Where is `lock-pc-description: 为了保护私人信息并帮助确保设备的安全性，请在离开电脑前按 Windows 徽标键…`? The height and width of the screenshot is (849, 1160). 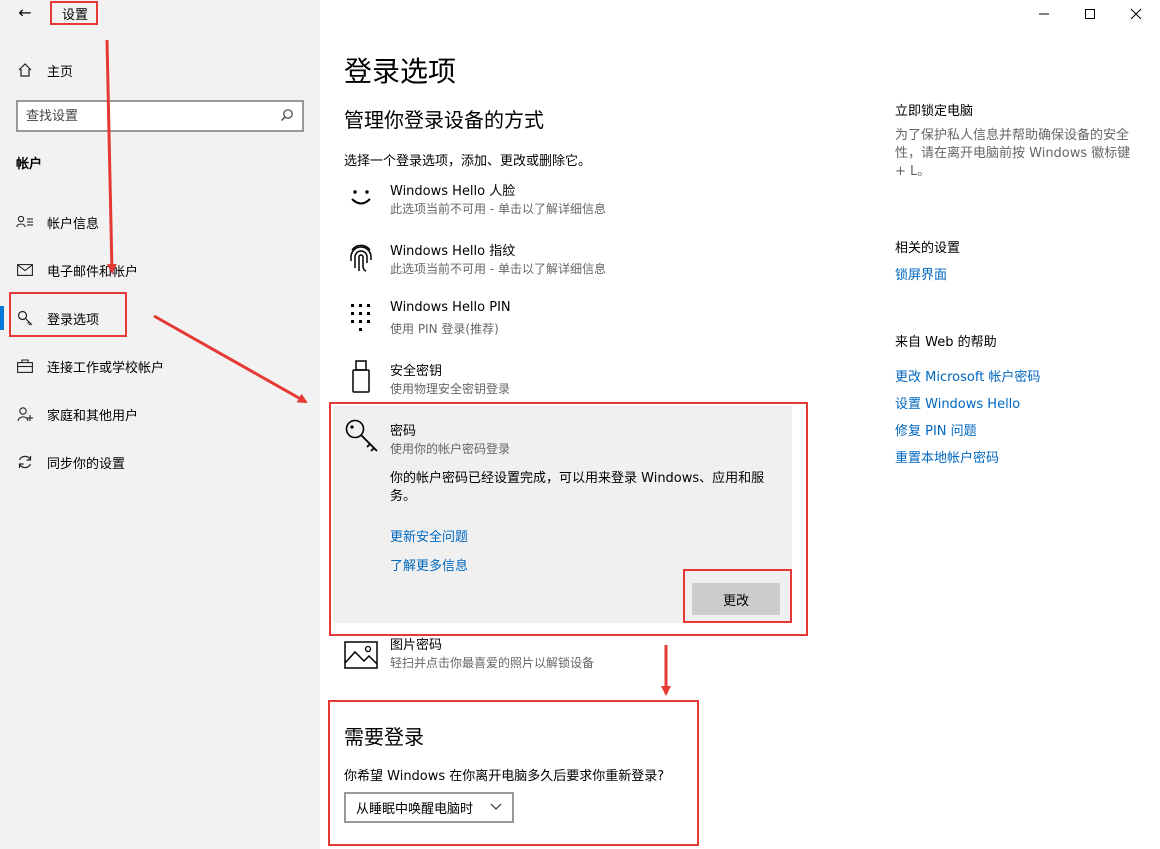
lock-pc-description: 为了保护私人信息并帮助确保设备的安全性，请在离开电脑前按 Windows 徽标键… is located at coordinates (1013, 153).